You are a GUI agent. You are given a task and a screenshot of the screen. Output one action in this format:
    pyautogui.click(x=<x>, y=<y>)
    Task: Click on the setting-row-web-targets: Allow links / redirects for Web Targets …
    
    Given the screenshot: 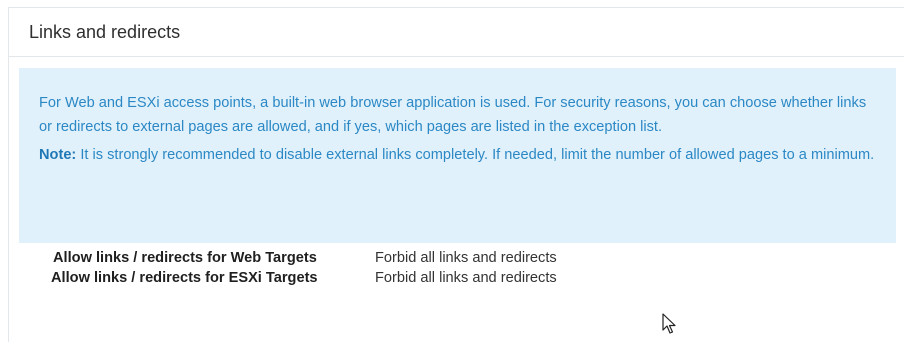 What is the action you would take?
    pyautogui.click(x=301, y=258)
    